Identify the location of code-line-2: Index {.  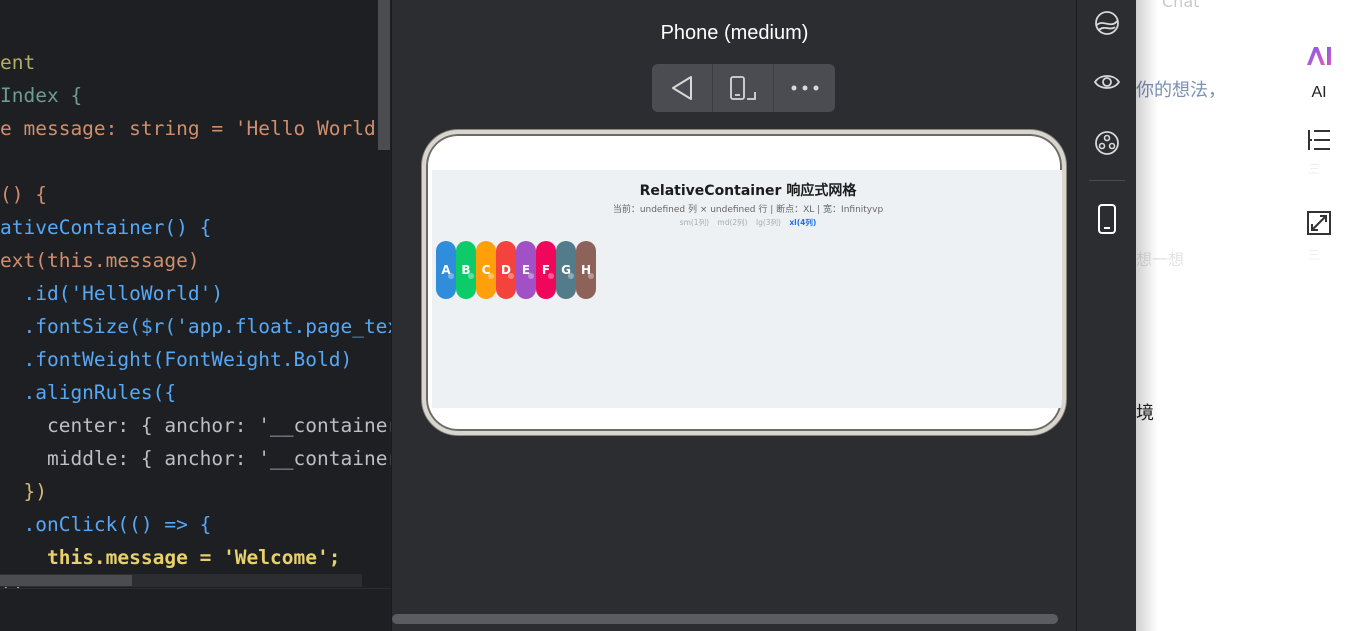
(195, 95).